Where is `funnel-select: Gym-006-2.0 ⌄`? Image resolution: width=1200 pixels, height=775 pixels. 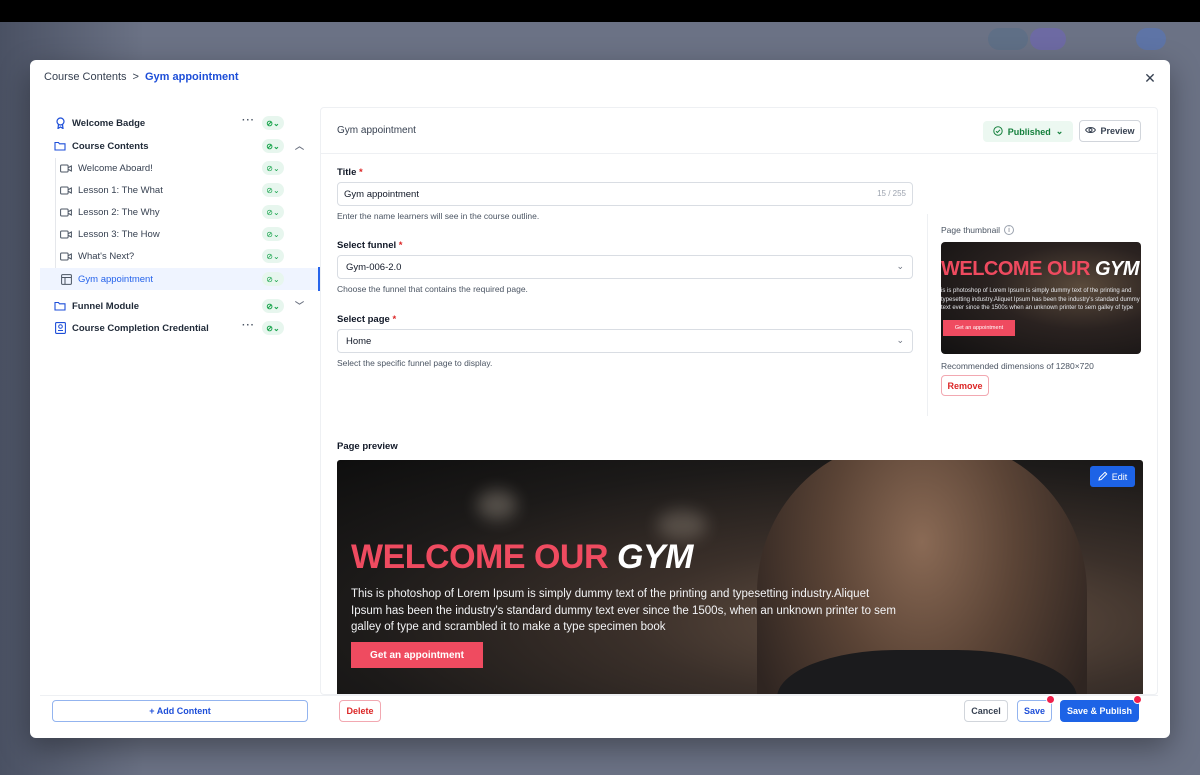 funnel-select: Gym-006-2.0 ⌄ is located at coordinates (625, 267).